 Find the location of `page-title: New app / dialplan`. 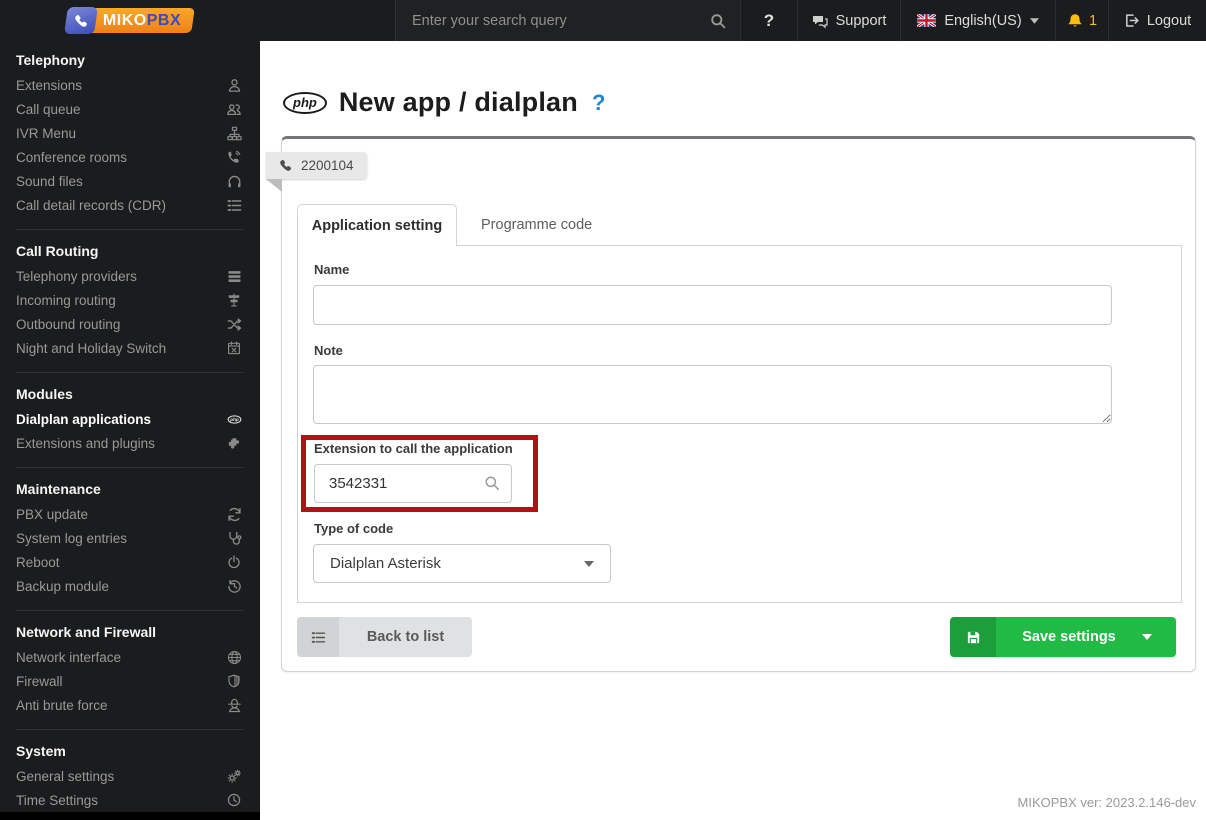

page-title: New app / dialplan is located at coordinates (458, 102).